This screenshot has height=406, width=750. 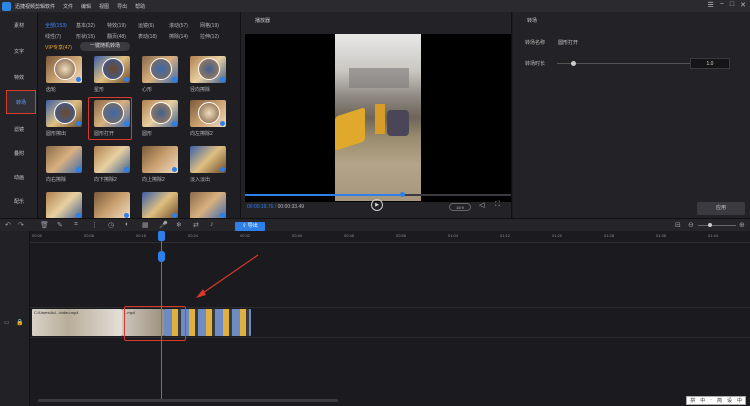 What do you see at coordinates (19, 25) in the screenshot?
I see `nav-item-media: 素材` at bounding box center [19, 25].